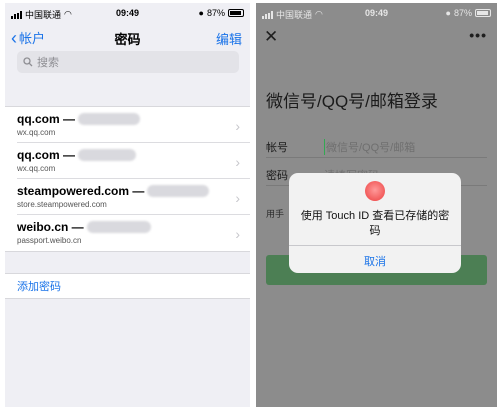 The height and width of the screenshot is (410, 500). I want to click on dialog-divider, so click(375, 245).